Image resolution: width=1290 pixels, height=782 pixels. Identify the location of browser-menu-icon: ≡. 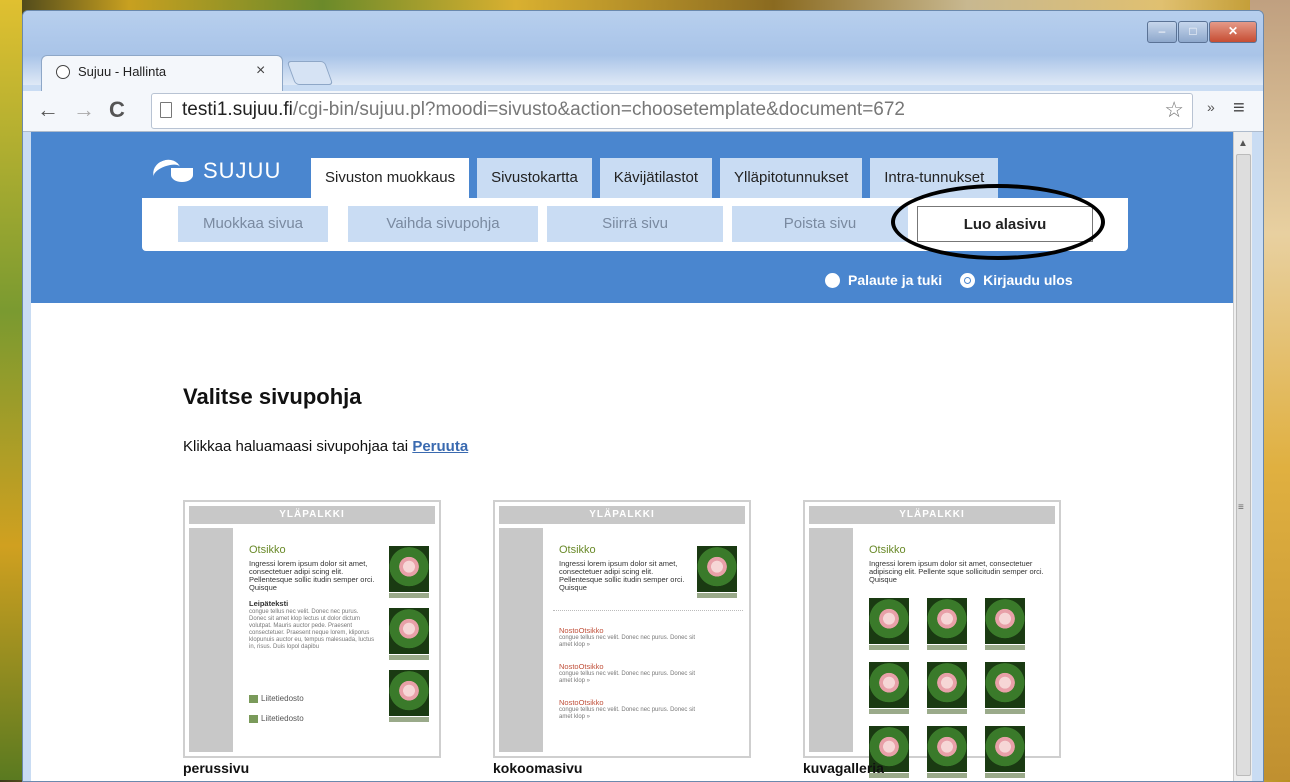
(1239, 108).